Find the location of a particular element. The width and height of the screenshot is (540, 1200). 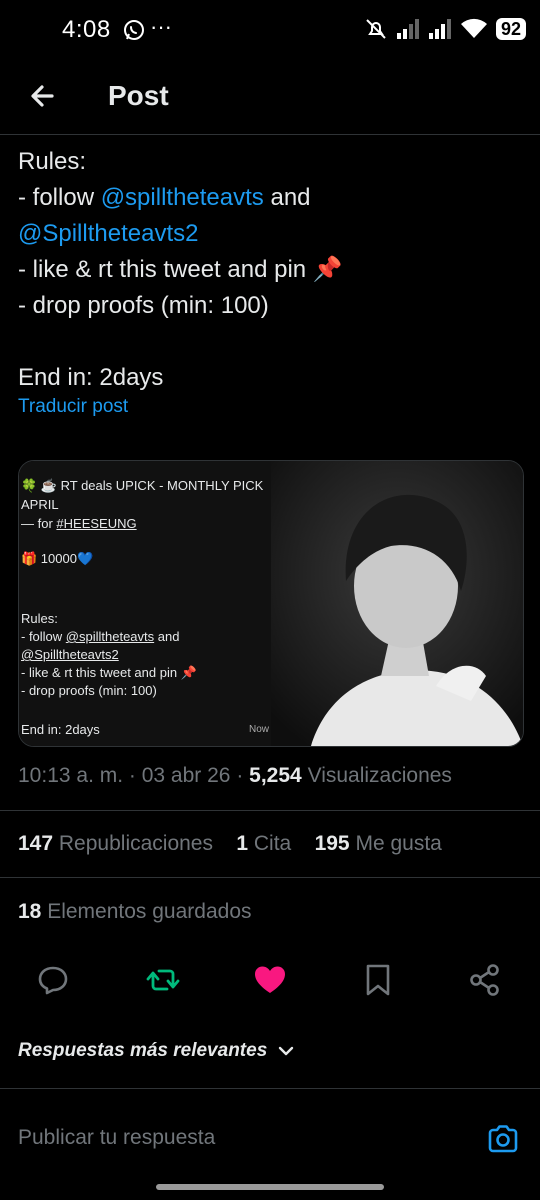

media-text-line: — for #HEESEUNG is located at coordinates (79, 523).